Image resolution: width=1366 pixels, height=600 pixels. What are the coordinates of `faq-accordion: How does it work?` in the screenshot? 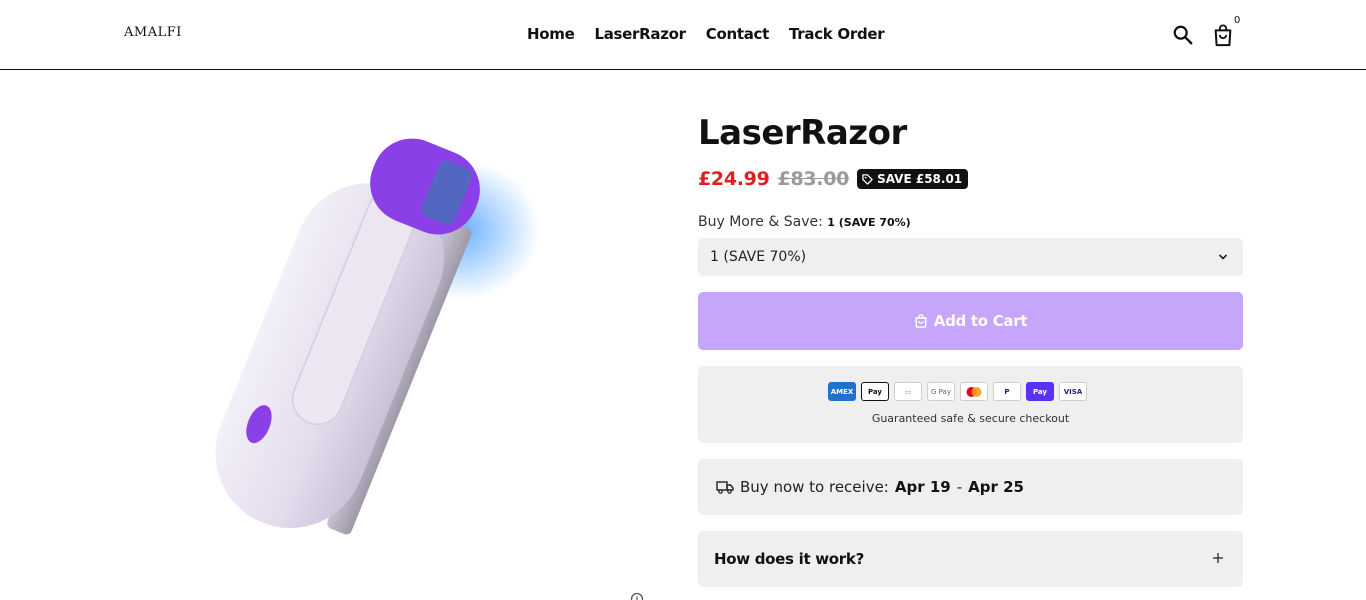 It's located at (970, 559).